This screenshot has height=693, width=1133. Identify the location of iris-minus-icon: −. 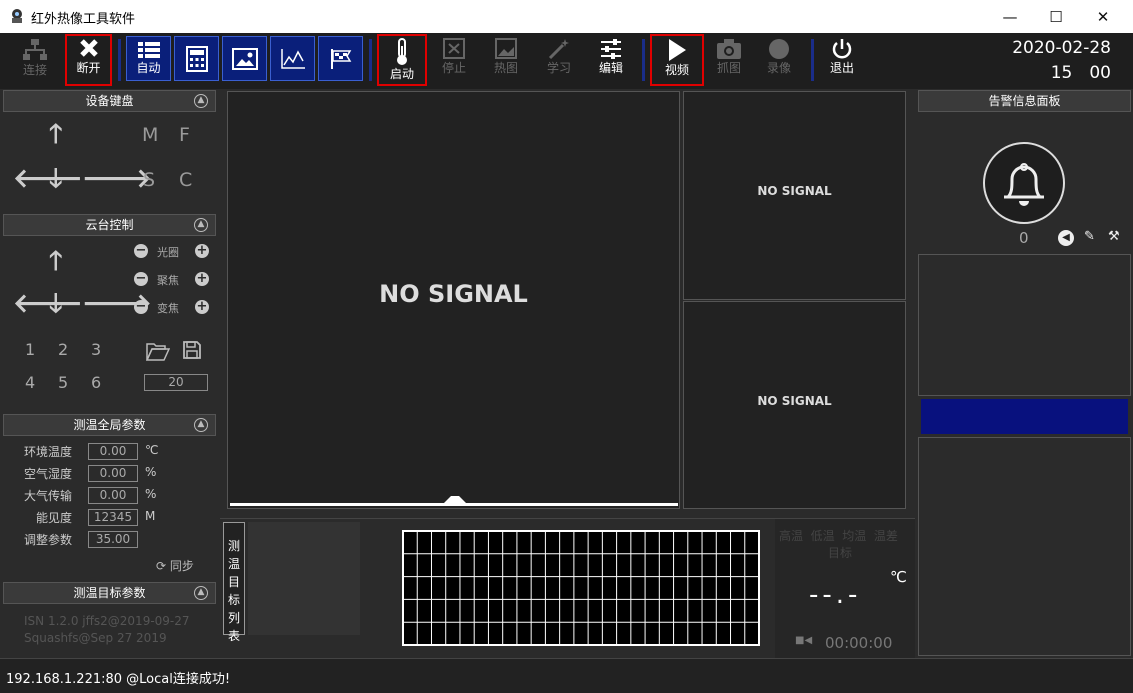
(141, 251).